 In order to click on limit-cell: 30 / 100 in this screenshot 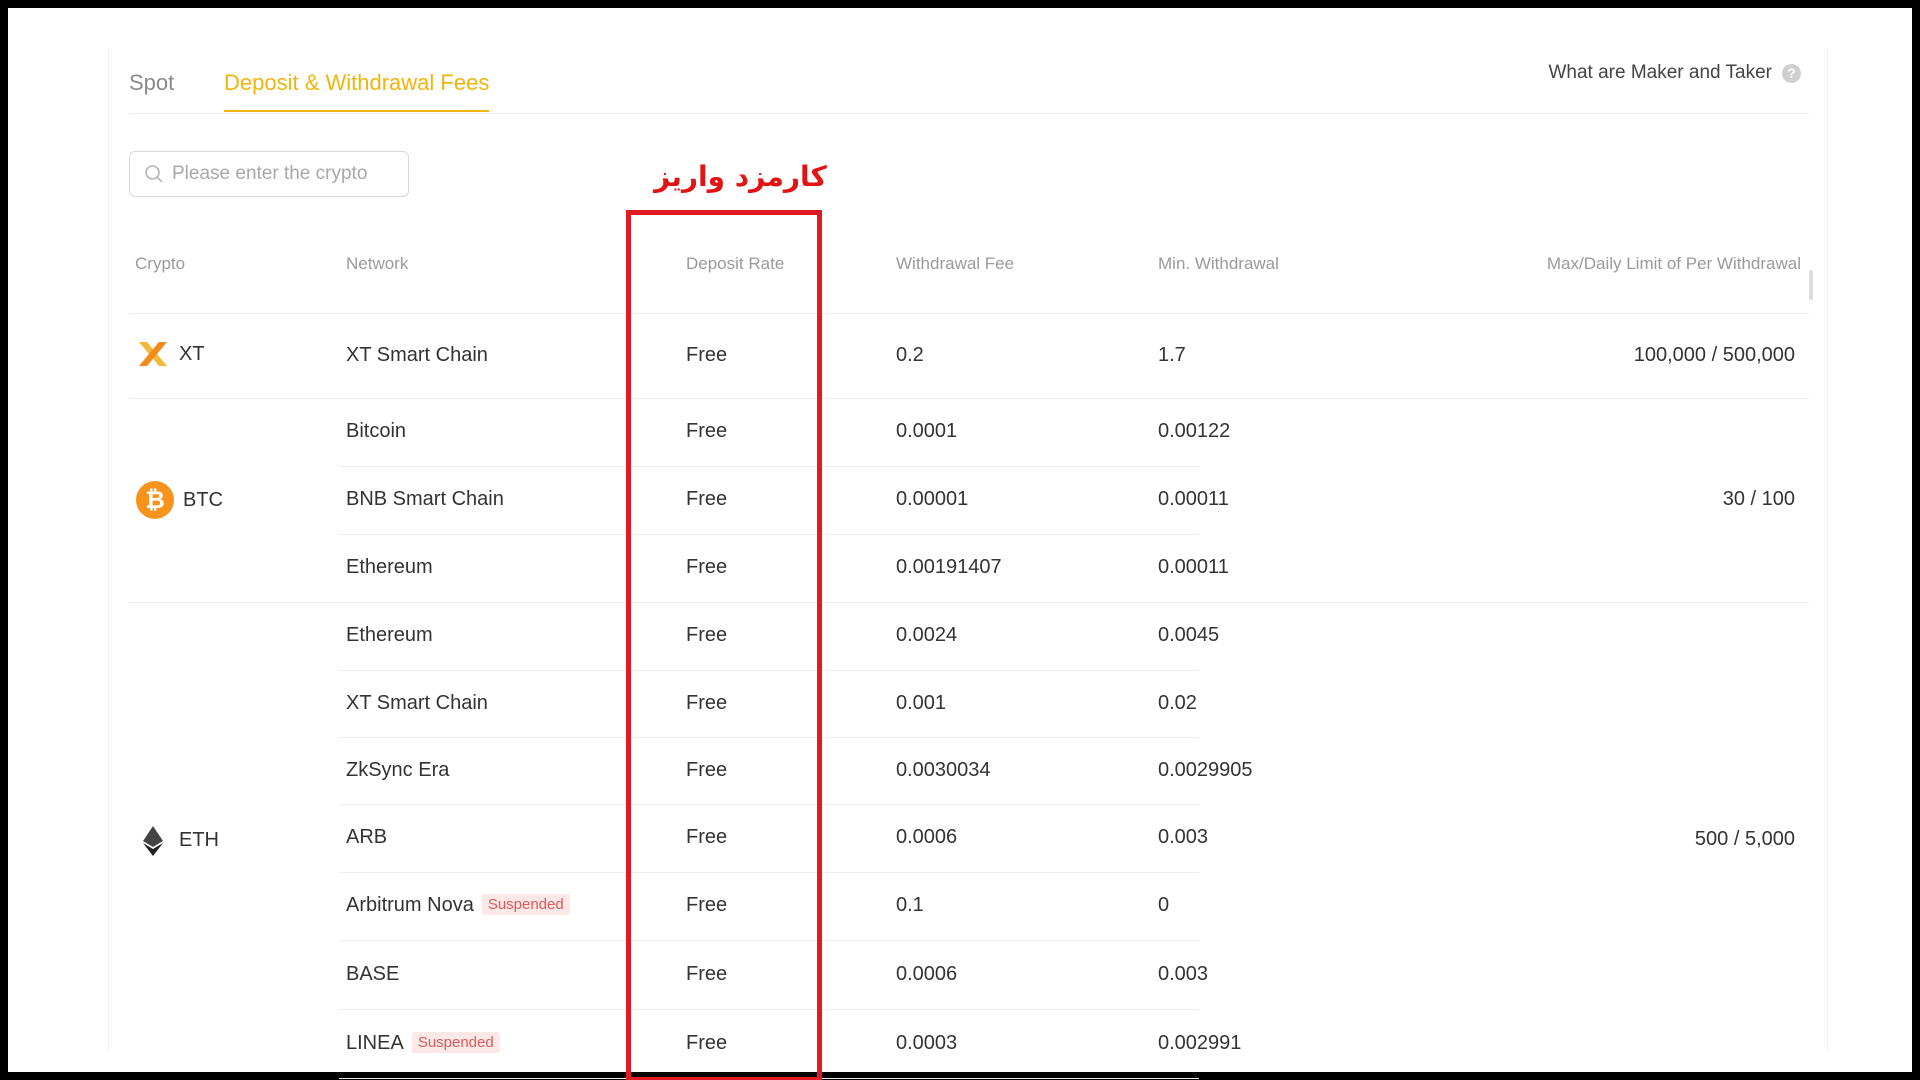, I will do `click(1758, 499)`.